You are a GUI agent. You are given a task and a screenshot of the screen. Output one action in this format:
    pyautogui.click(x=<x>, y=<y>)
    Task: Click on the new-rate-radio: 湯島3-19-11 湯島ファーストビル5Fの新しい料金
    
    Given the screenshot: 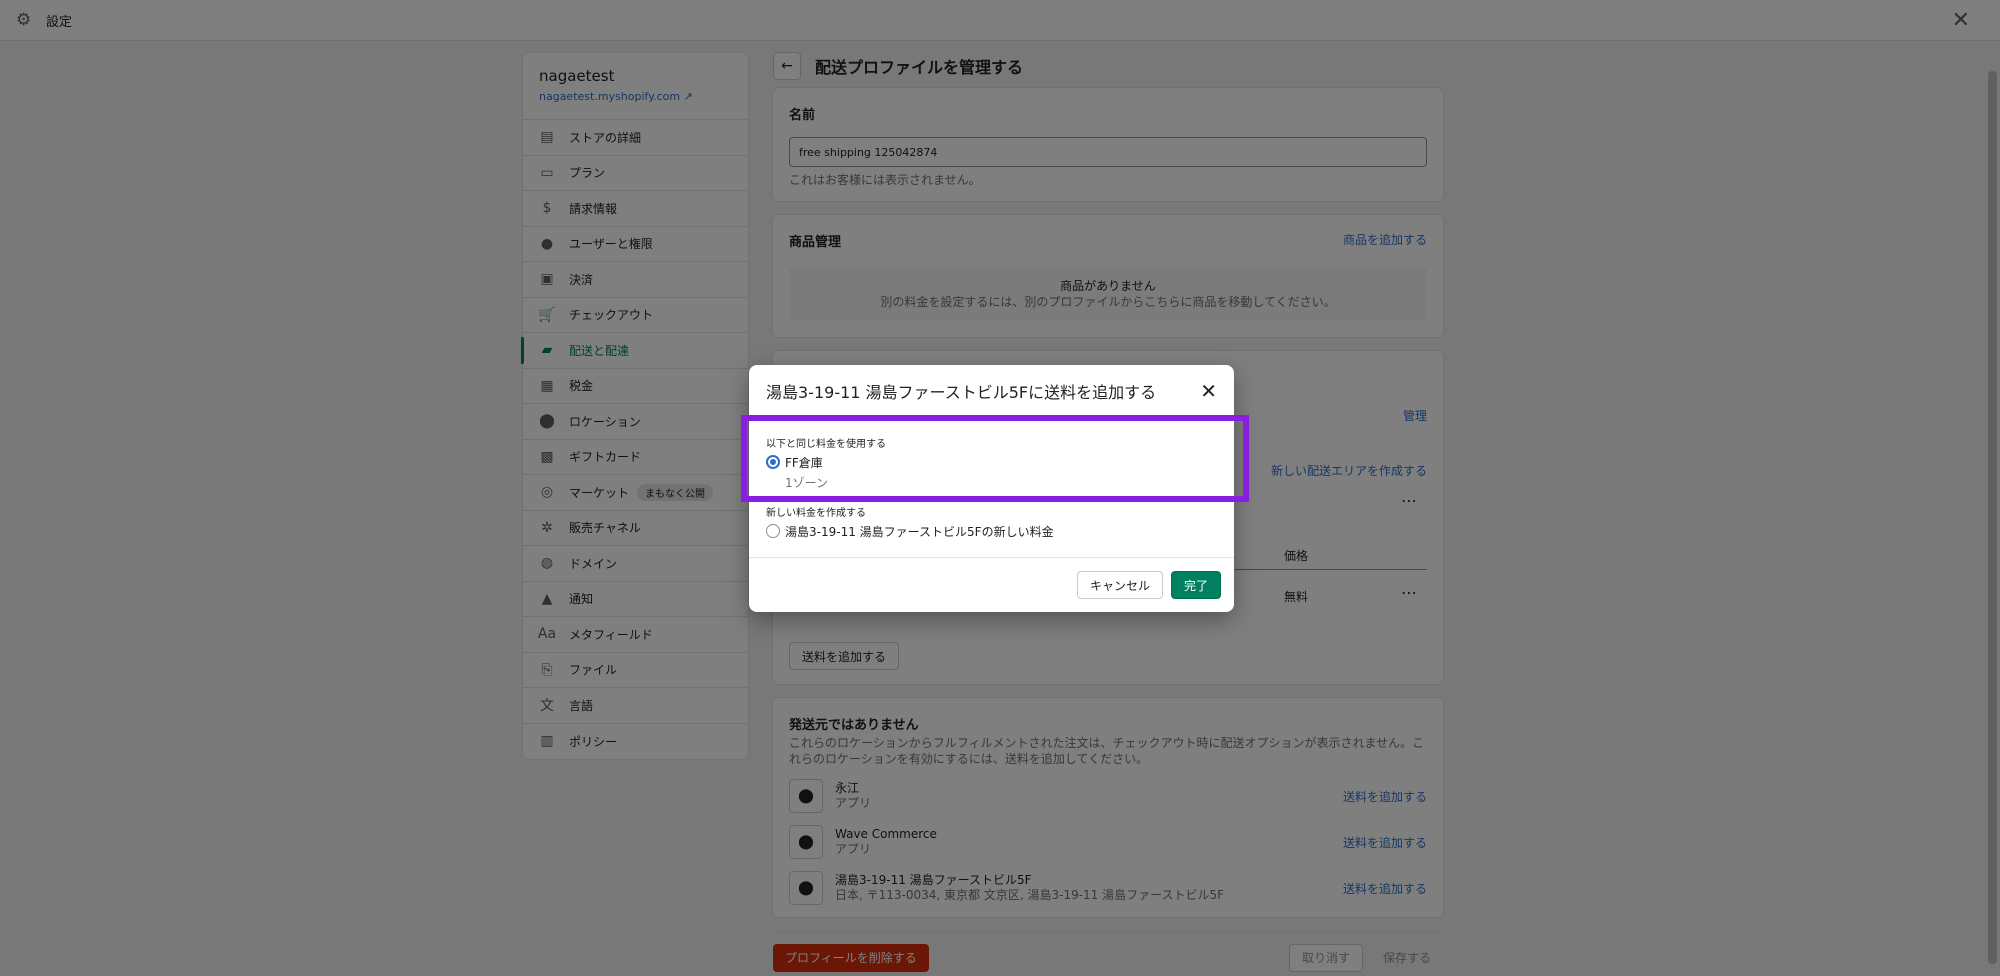 What is the action you would take?
    pyautogui.click(x=910, y=531)
    